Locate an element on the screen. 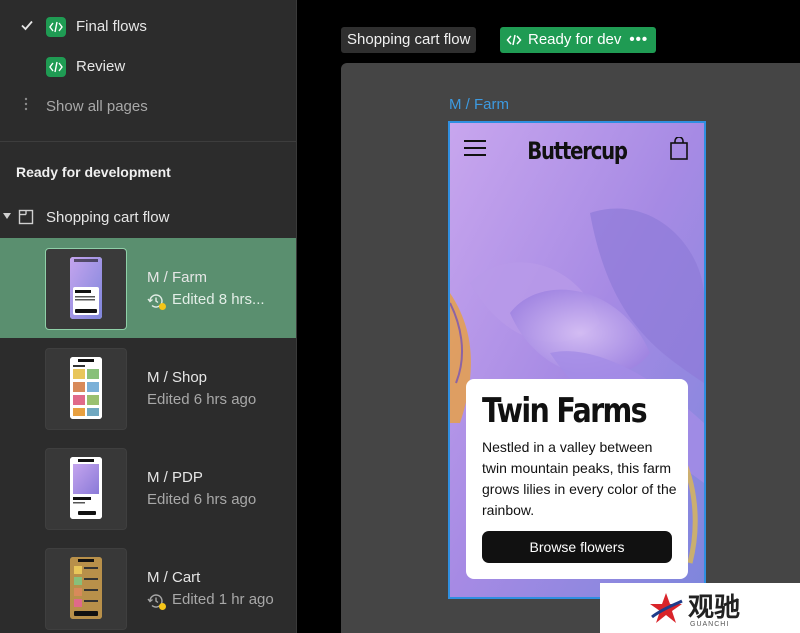 The image size is (800, 633). caret-down-icon is located at coordinates (7, 216).